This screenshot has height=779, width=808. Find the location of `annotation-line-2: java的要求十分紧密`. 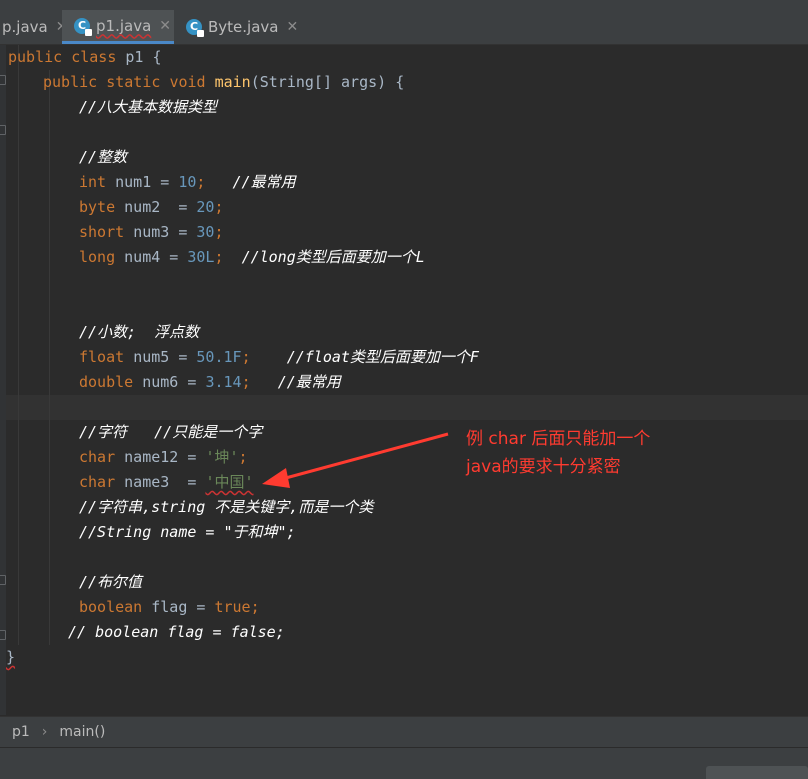

annotation-line-2: java的要求十分紧密 is located at coordinates (543, 467).